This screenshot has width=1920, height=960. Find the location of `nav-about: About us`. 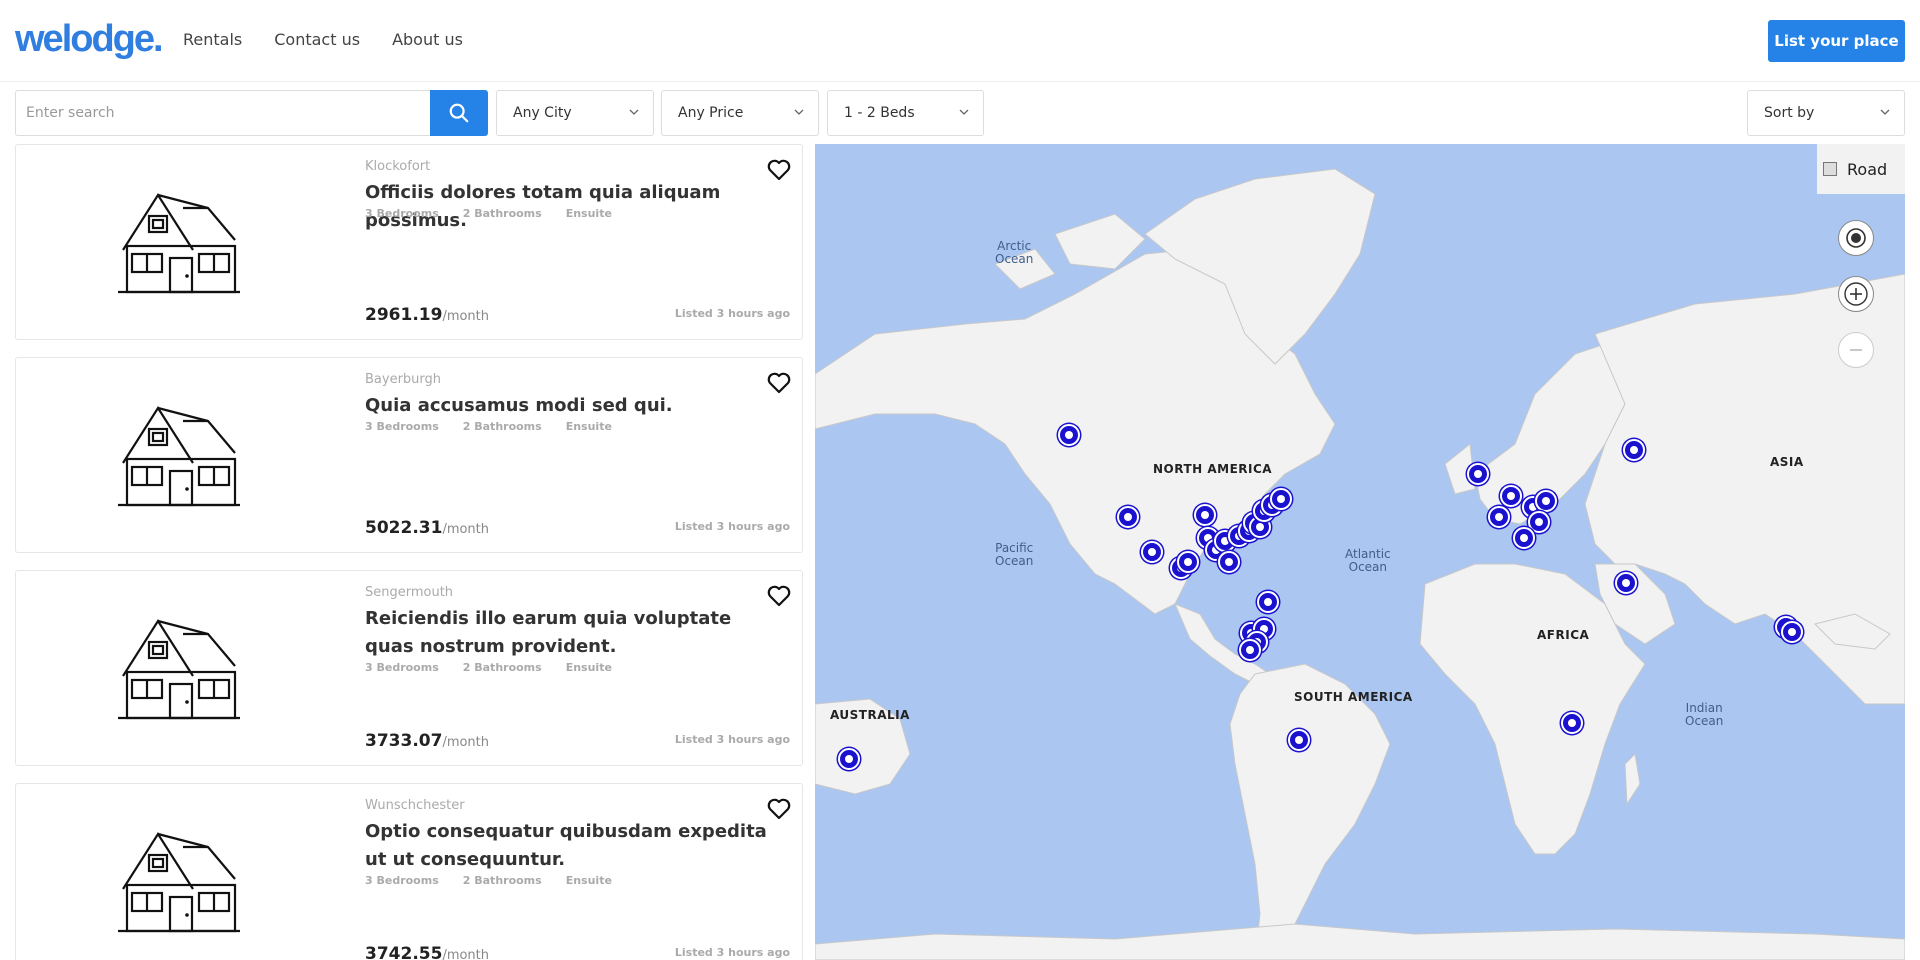

nav-about: About us is located at coordinates (427, 39).